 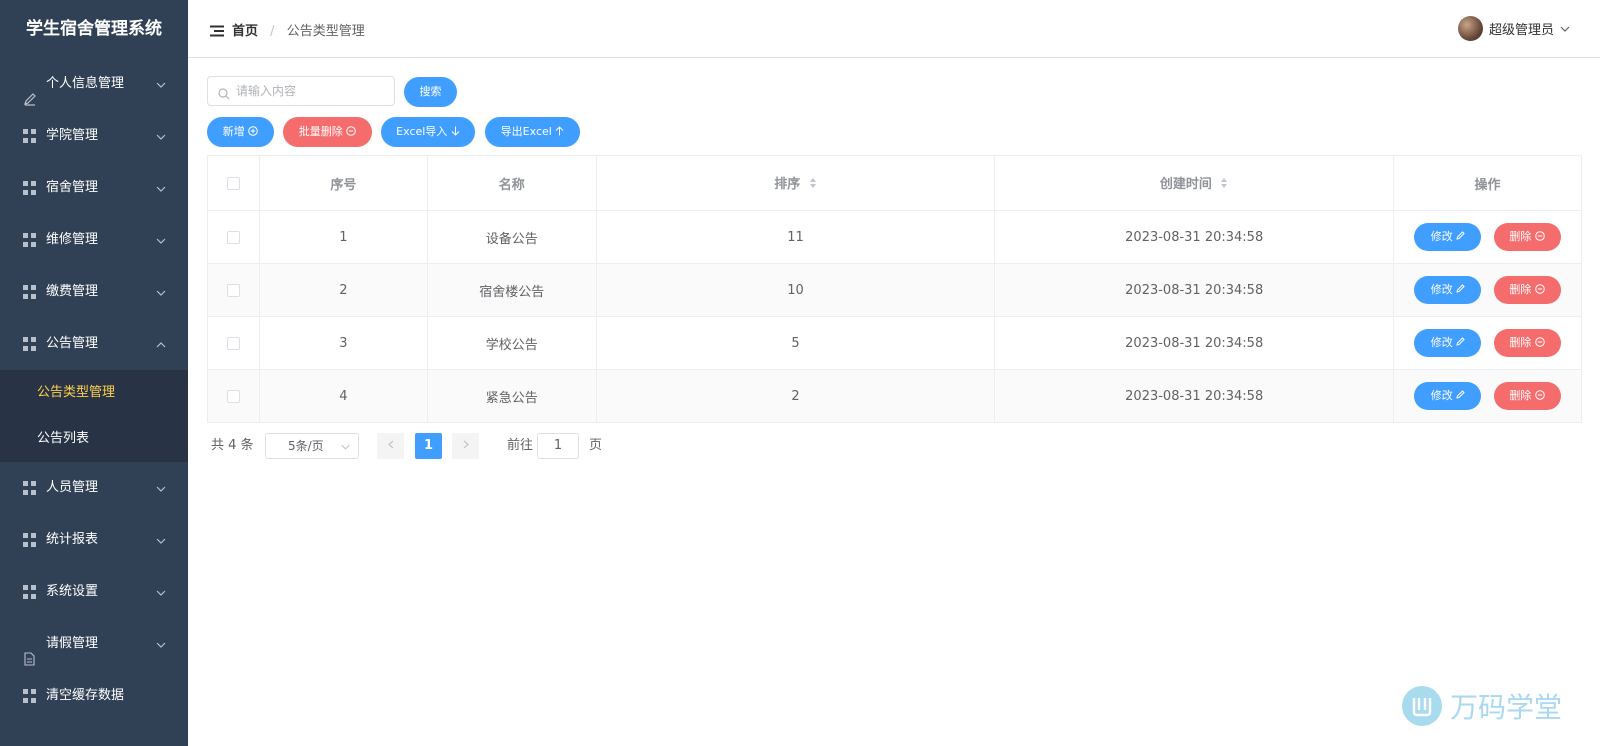 What do you see at coordinates (559, 131) in the screenshot?
I see `arrow-up-icon` at bounding box center [559, 131].